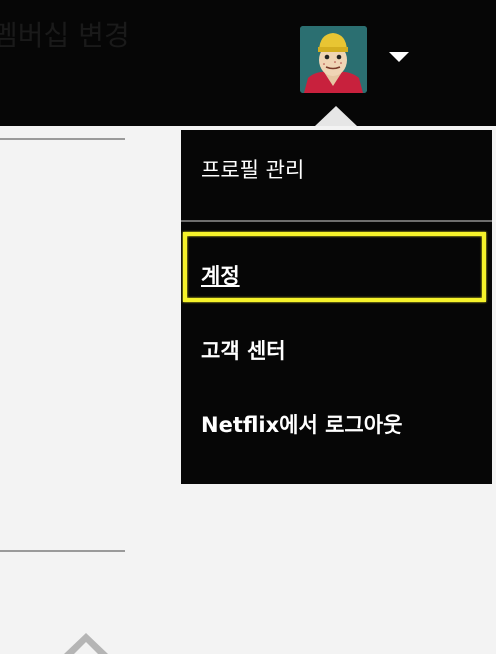  I want to click on chevron-up-icon, so click(86, 643).